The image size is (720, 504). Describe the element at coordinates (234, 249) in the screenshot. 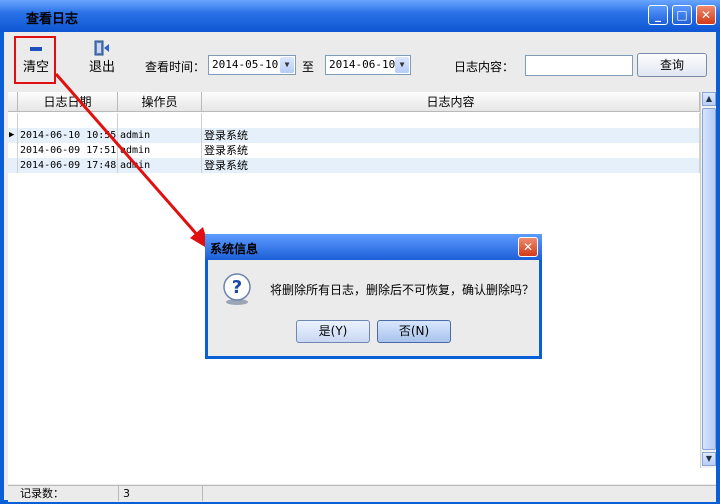

I see `dialog-title: 系统信息` at that location.